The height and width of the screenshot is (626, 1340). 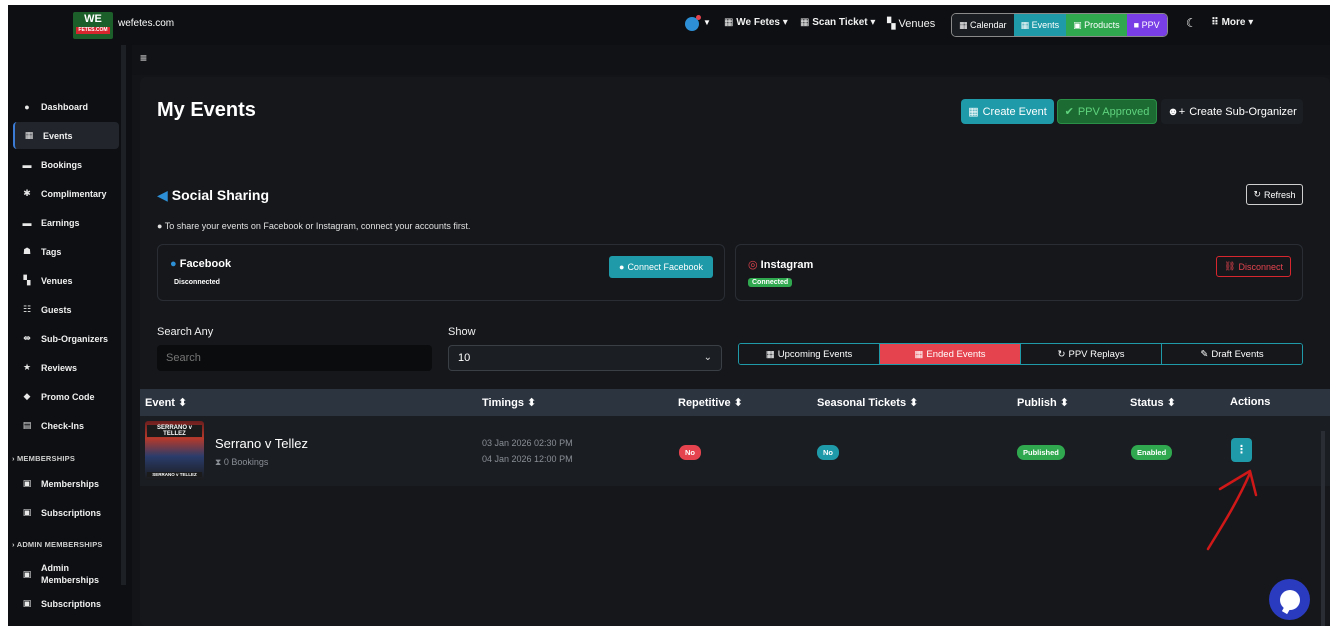 What do you see at coordinates (27, 367) in the screenshot?
I see `star-icon: ★` at bounding box center [27, 367].